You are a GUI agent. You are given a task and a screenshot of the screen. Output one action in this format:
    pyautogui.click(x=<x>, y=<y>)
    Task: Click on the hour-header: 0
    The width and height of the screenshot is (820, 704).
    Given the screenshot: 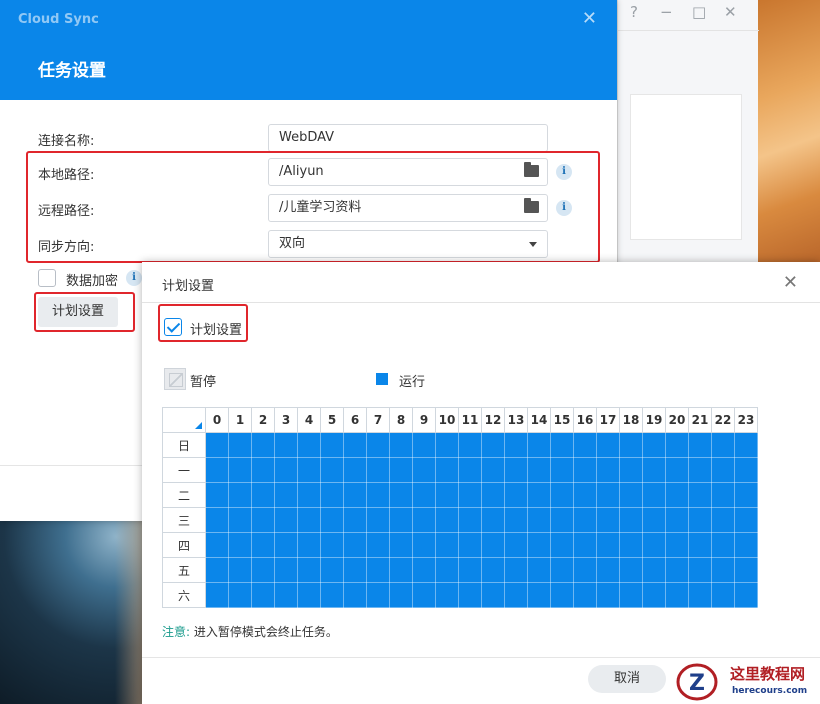 What is the action you would take?
    pyautogui.click(x=217, y=420)
    